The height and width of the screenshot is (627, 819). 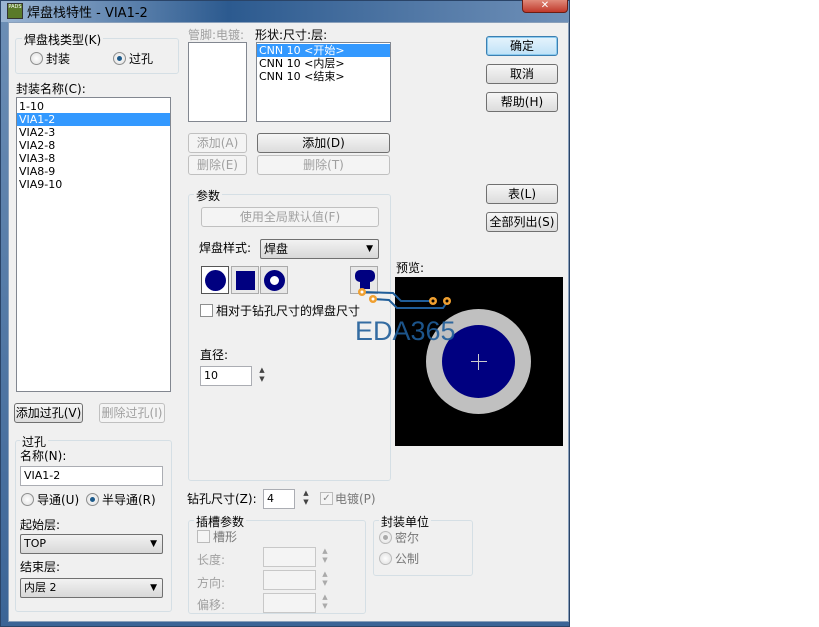 What do you see at coordinates (407, 559) in the screenshot?
I see `radio-metric-label: 公制` at bounding box center [407, 559].